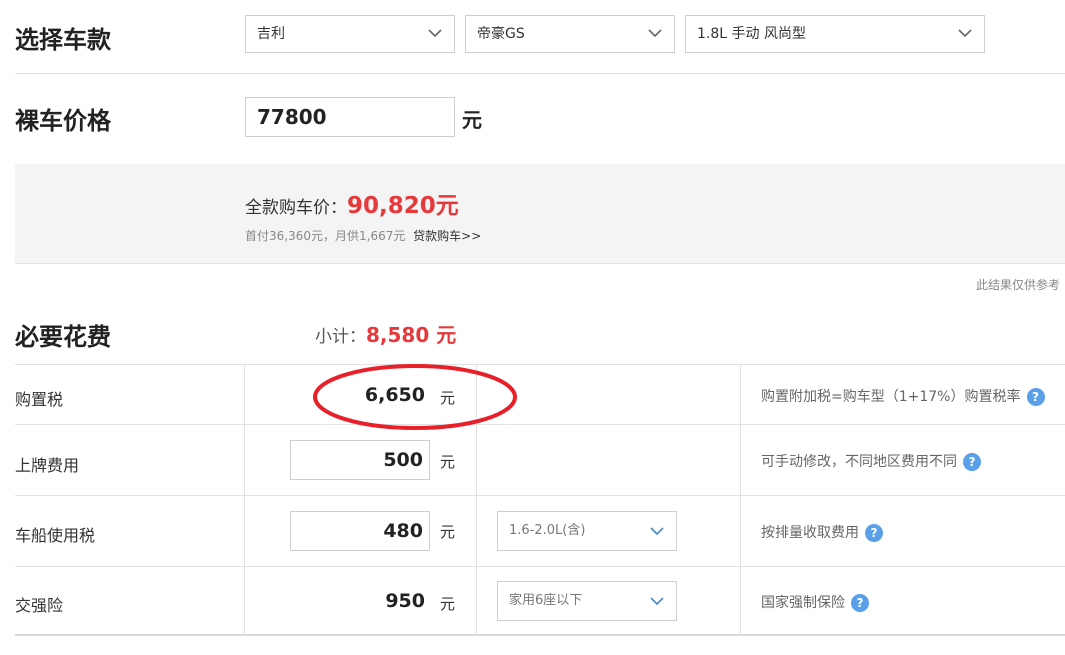 This screenshot has height=655, width=1065. I want to click on subtotal-label: 小计：, so click(340, 337).